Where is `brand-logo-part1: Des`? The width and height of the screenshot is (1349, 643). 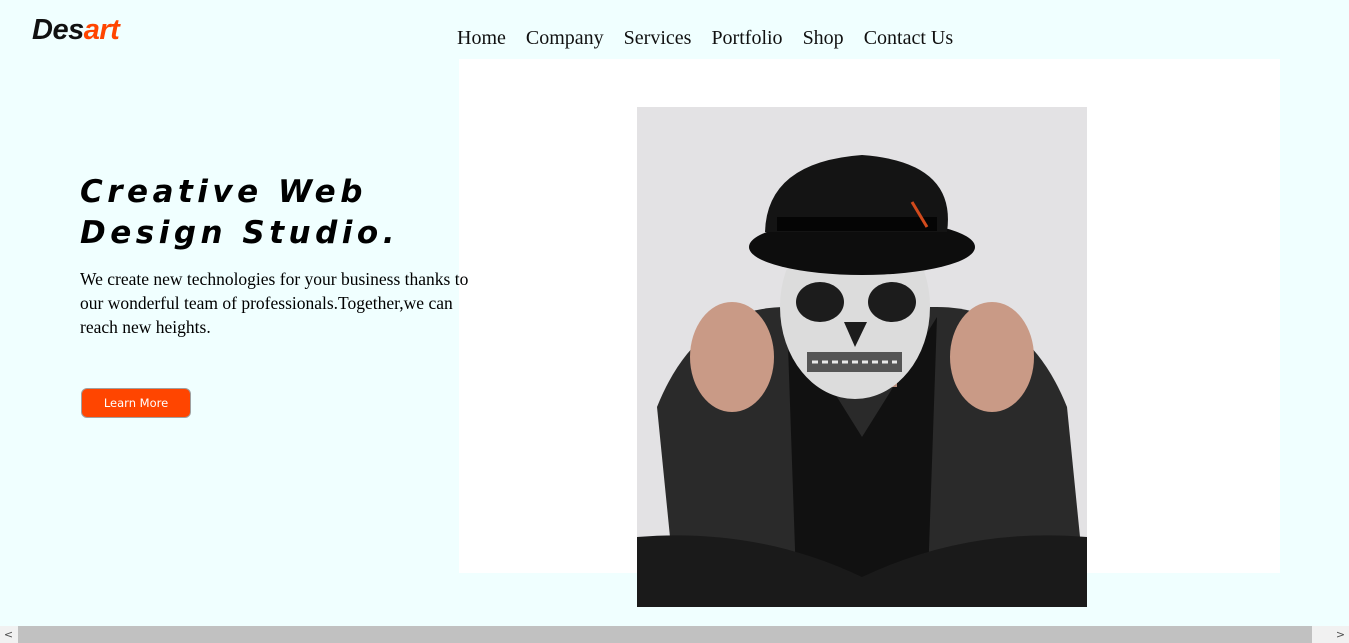 brand-logo-part1: Des is located at coordinates (58, 30).